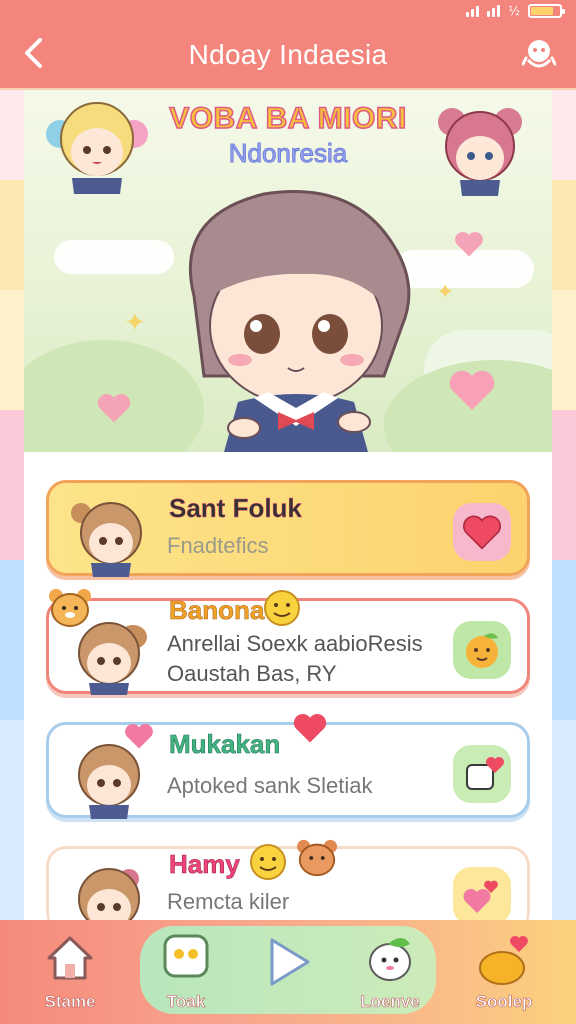 This screenshot has width=576, height=1024. I want to click on character-avatar, so click(106, 539).